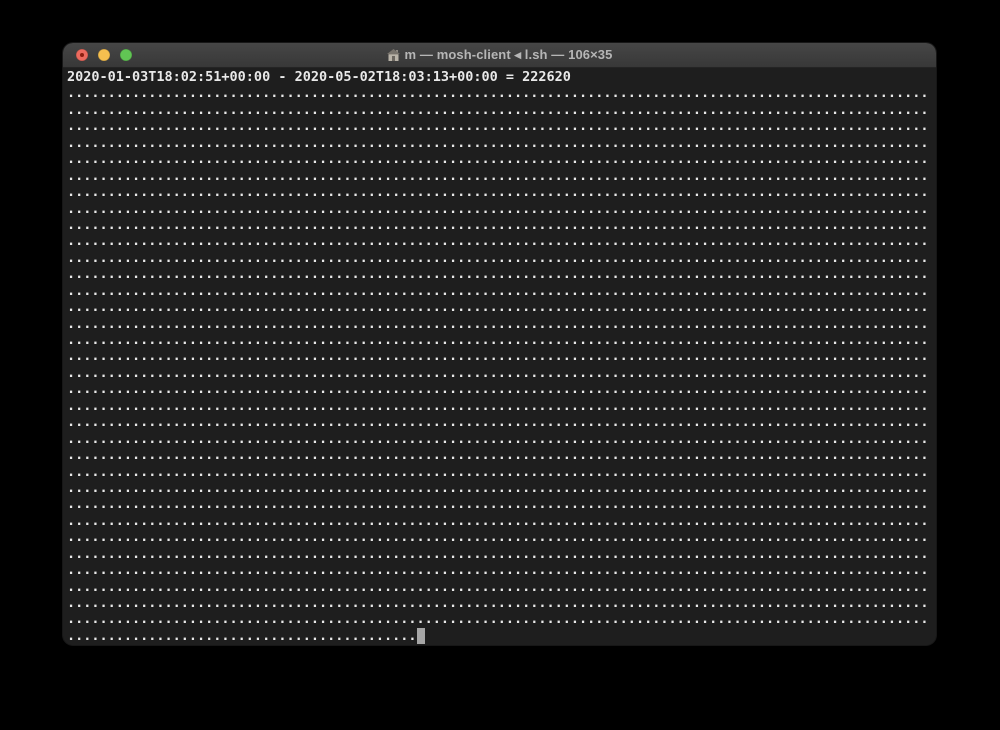  What do you see at coordinates (126, 55) in the screenshot?
I see `zoom-button` at bounding box center [126, 55].